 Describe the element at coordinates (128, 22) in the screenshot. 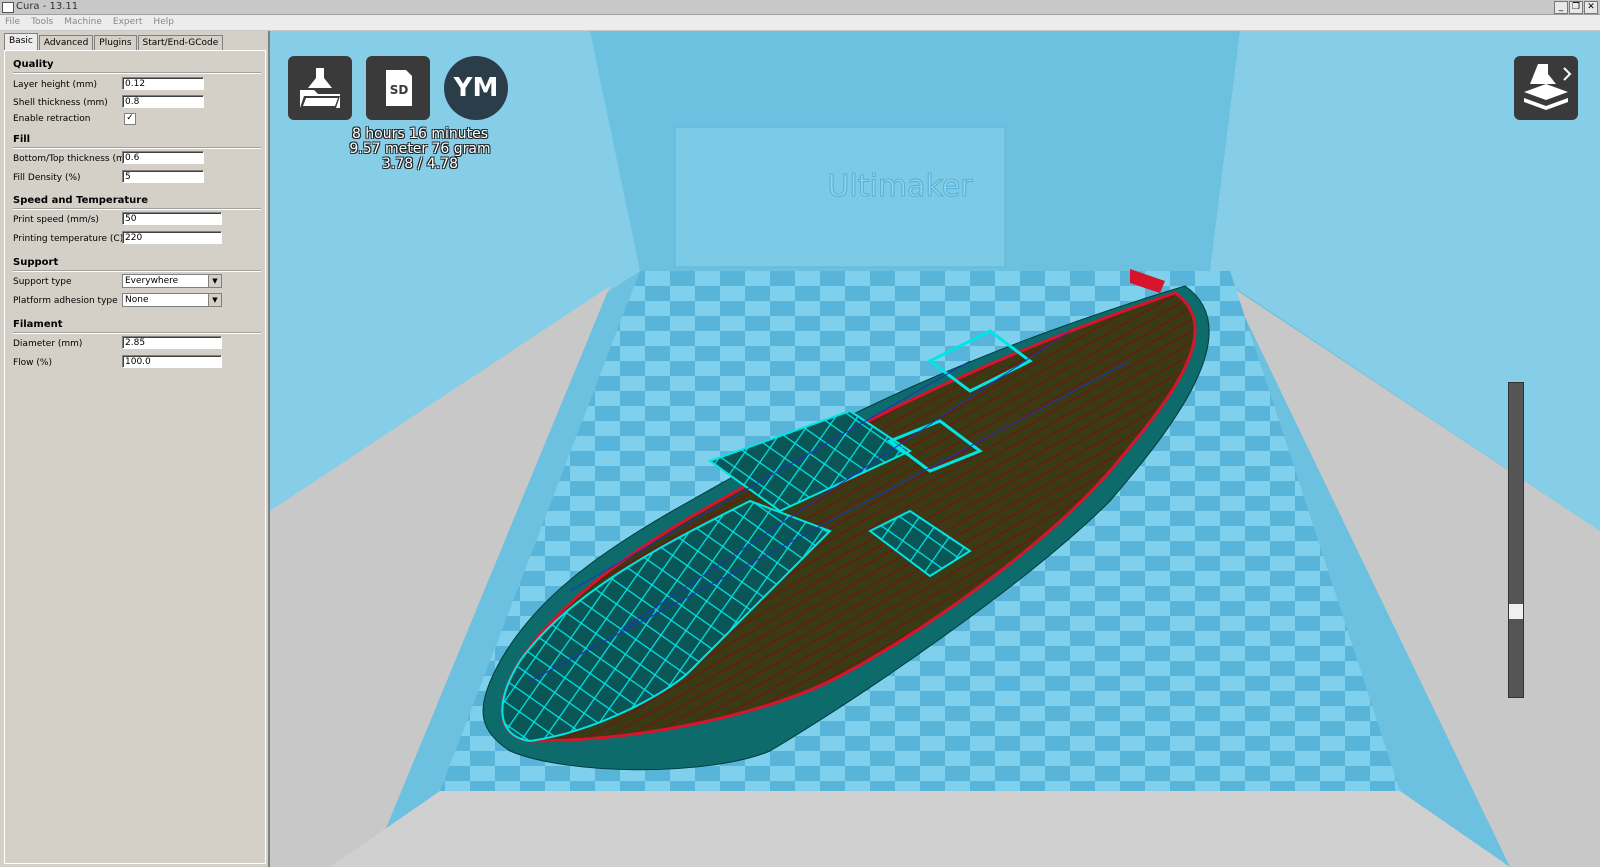

I see `menu-expert: Expert` at that location.